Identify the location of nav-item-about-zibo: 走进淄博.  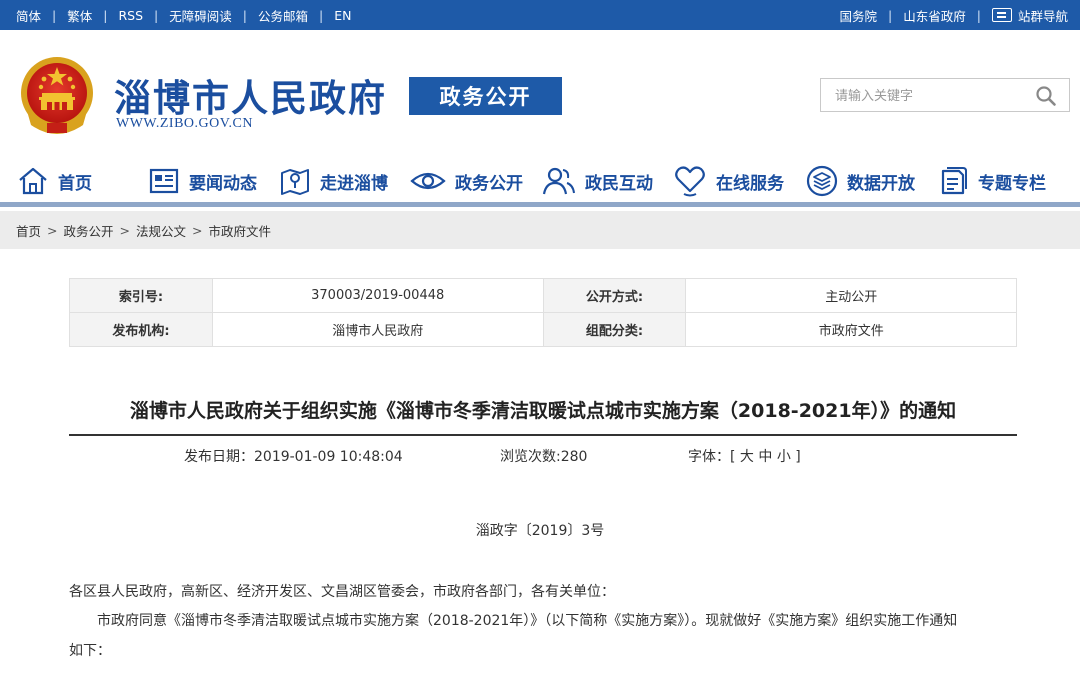
(333, 181).